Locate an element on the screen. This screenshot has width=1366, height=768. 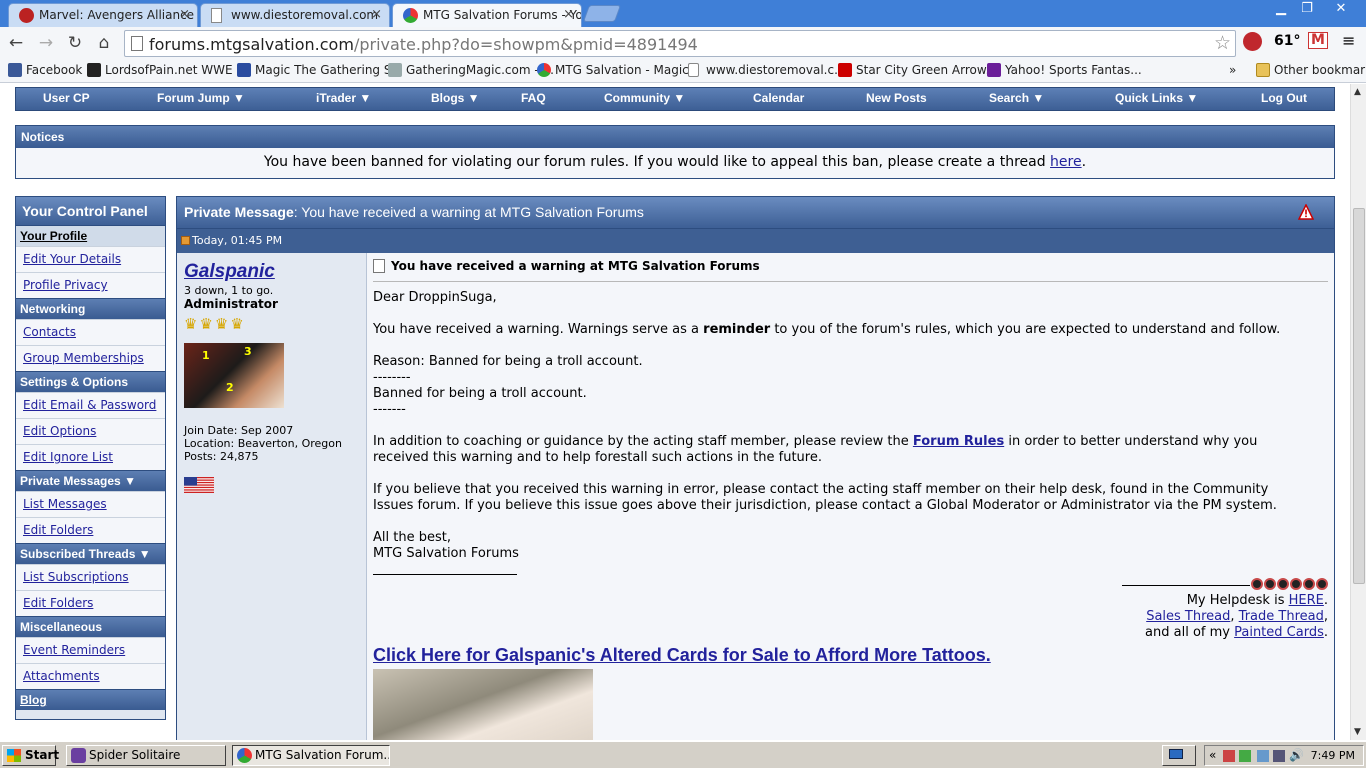
trade-thread-link: Trade Thread is located at coordinates (1281, 616).